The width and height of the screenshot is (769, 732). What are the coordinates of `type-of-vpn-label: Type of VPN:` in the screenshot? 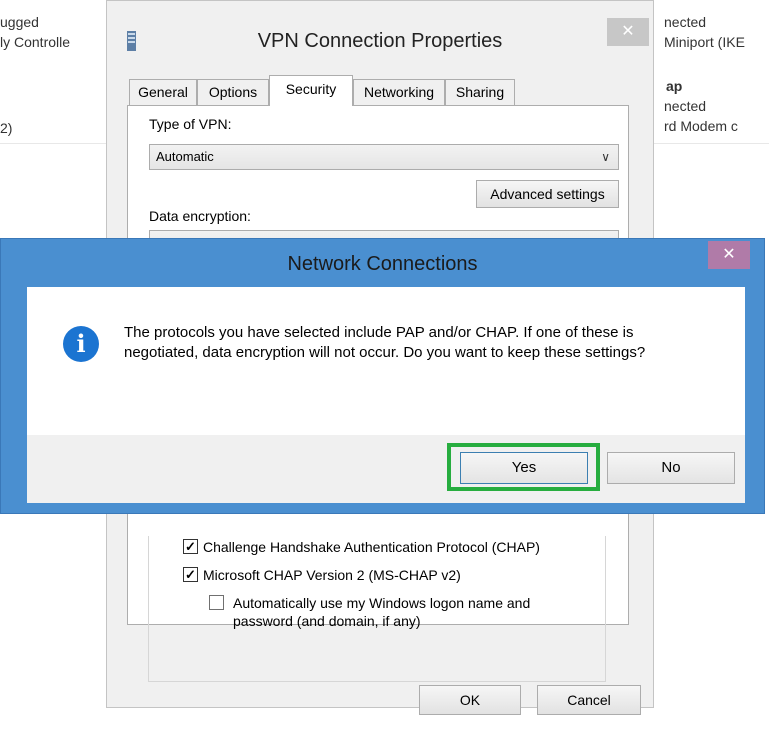 It's located at (190, 124).